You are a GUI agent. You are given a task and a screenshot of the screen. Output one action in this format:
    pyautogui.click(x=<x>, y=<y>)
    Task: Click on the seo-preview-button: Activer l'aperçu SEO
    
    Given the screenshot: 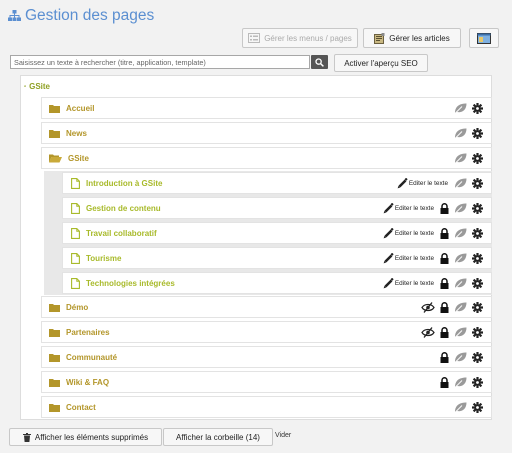 What is the action you would take?
    pyautogui.click(x=381, y=63)
    